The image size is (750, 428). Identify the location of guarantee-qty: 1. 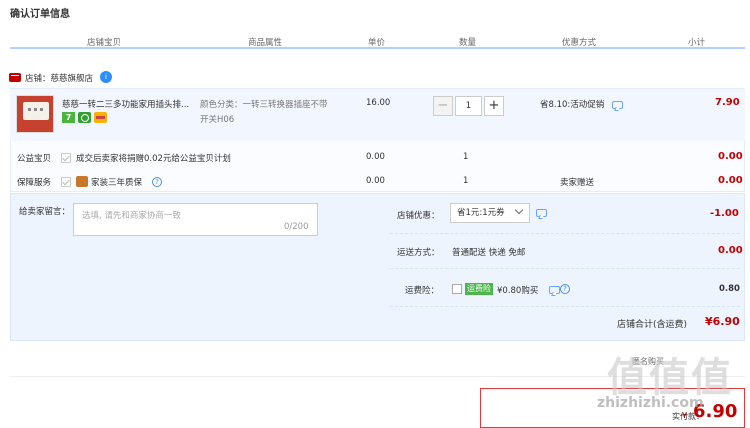
(466, 181).